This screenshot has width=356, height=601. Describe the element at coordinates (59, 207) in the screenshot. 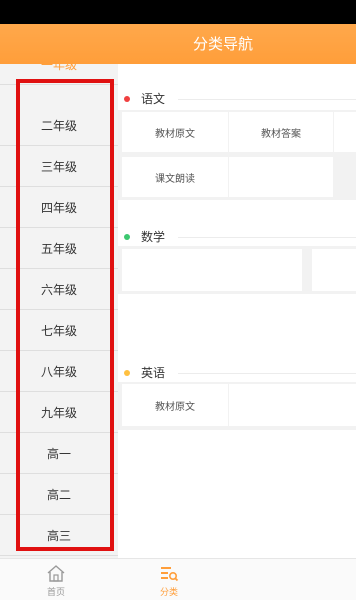

I see `sidebar-item-grade-4: 四年级` at that location.